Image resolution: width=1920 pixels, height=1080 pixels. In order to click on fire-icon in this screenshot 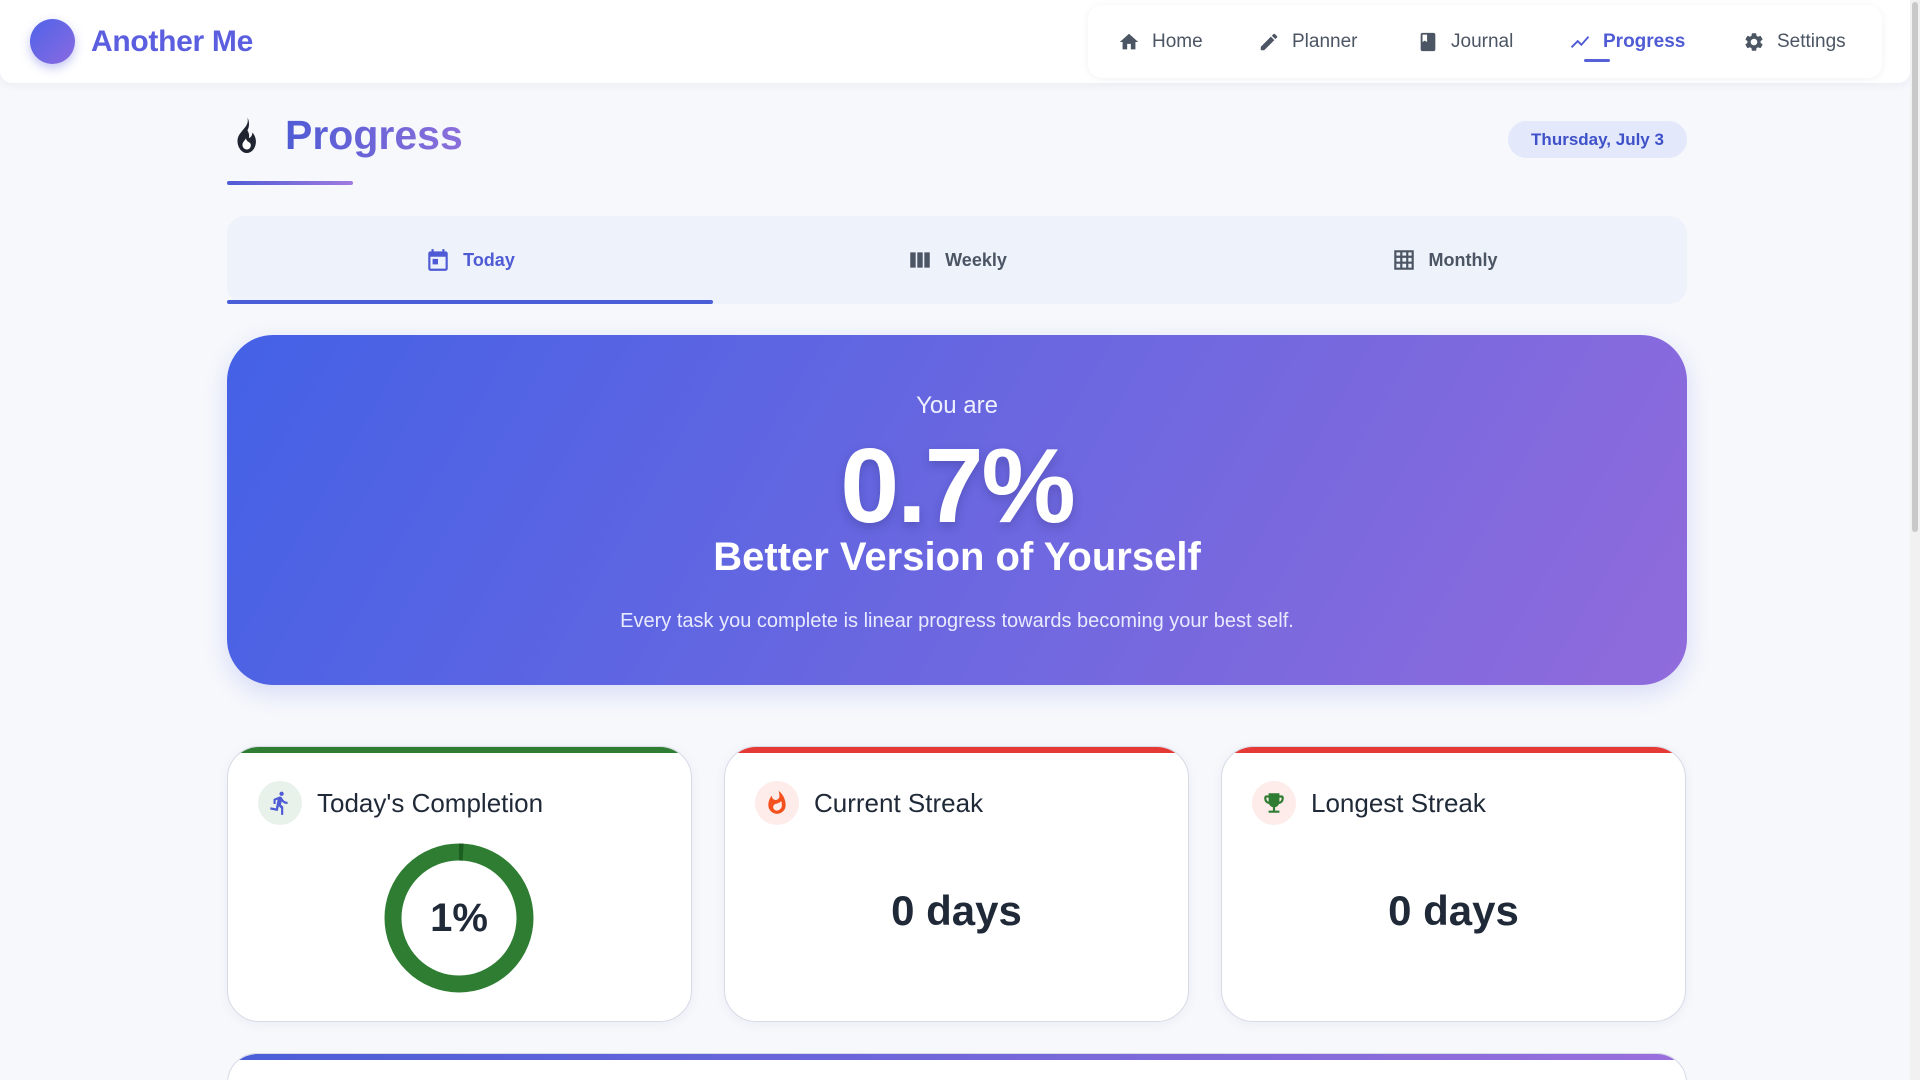, I will do `click(777, 802)`.